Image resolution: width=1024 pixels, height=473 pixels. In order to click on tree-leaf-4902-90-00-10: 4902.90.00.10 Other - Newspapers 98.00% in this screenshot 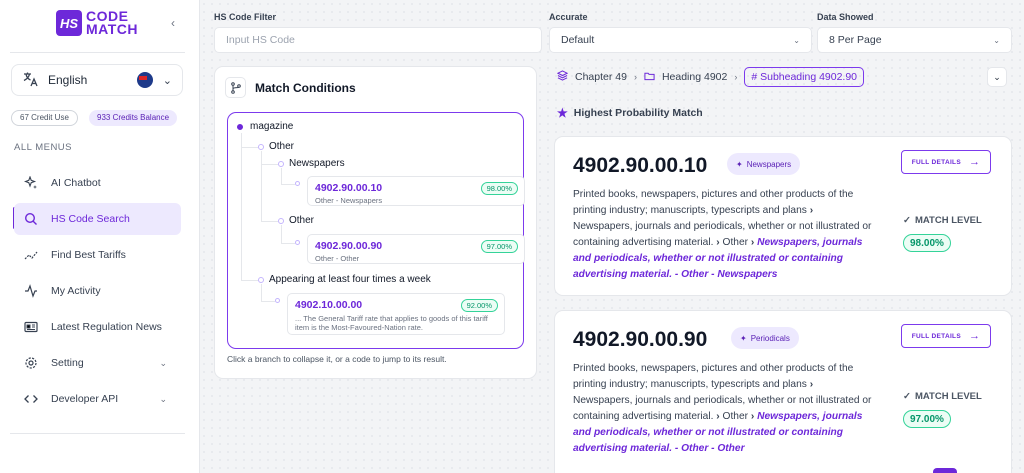, I will do `click(416, 191)`.